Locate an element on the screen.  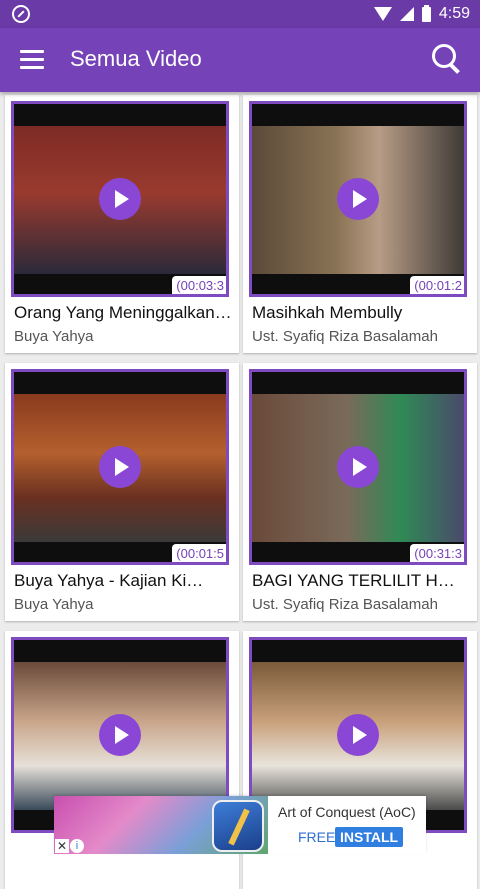
video-title: Masihkah Membully is located at coordinates (361, 313).